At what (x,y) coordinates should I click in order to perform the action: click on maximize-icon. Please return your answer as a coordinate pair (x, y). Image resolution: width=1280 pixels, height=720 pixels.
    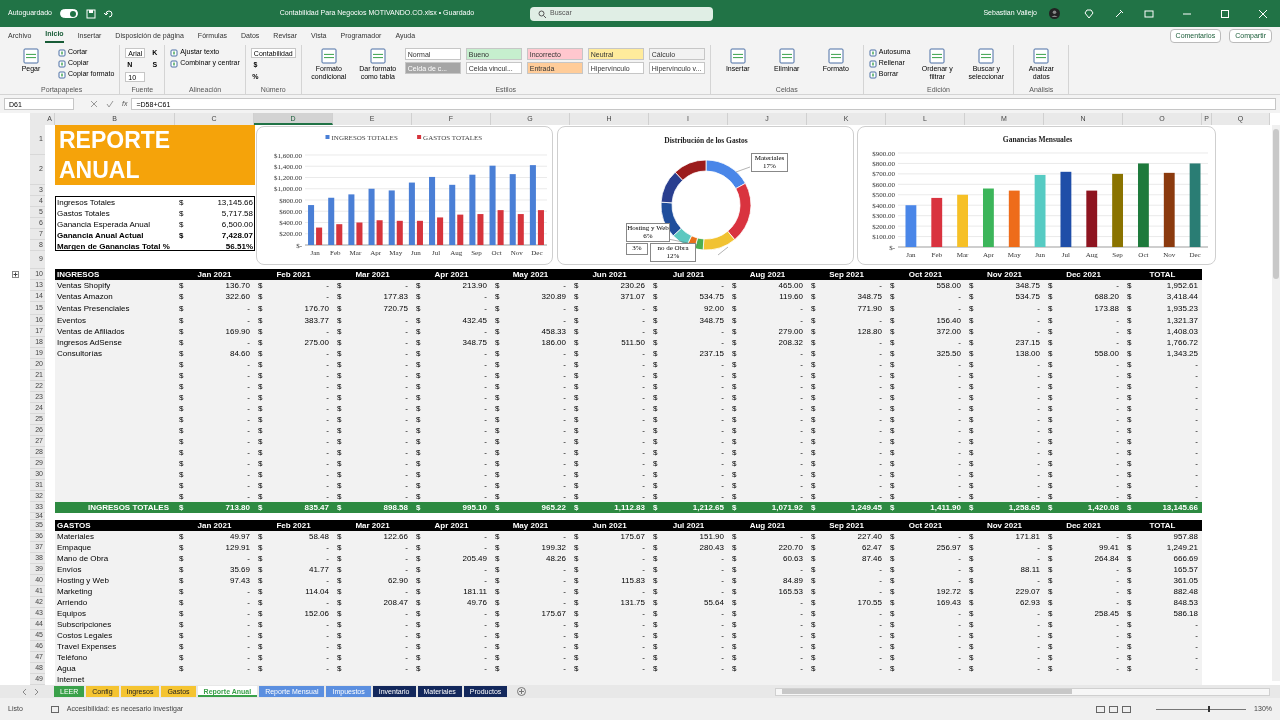
    Looking at the image, I should click on (1225, 13).